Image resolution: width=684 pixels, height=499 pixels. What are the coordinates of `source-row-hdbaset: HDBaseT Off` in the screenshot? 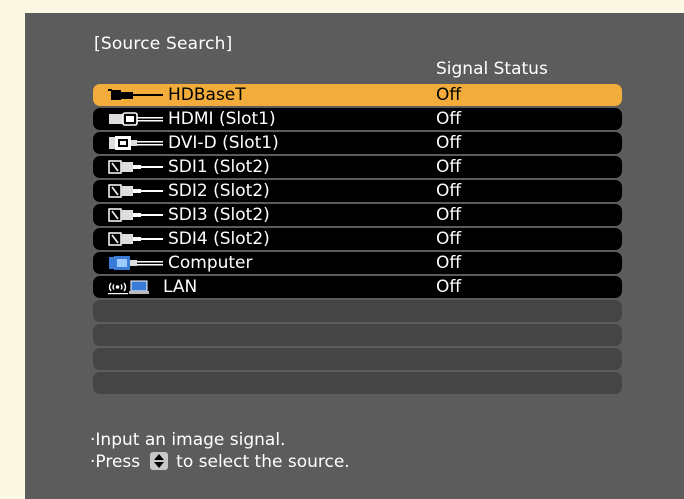 It's located at (357, 95).